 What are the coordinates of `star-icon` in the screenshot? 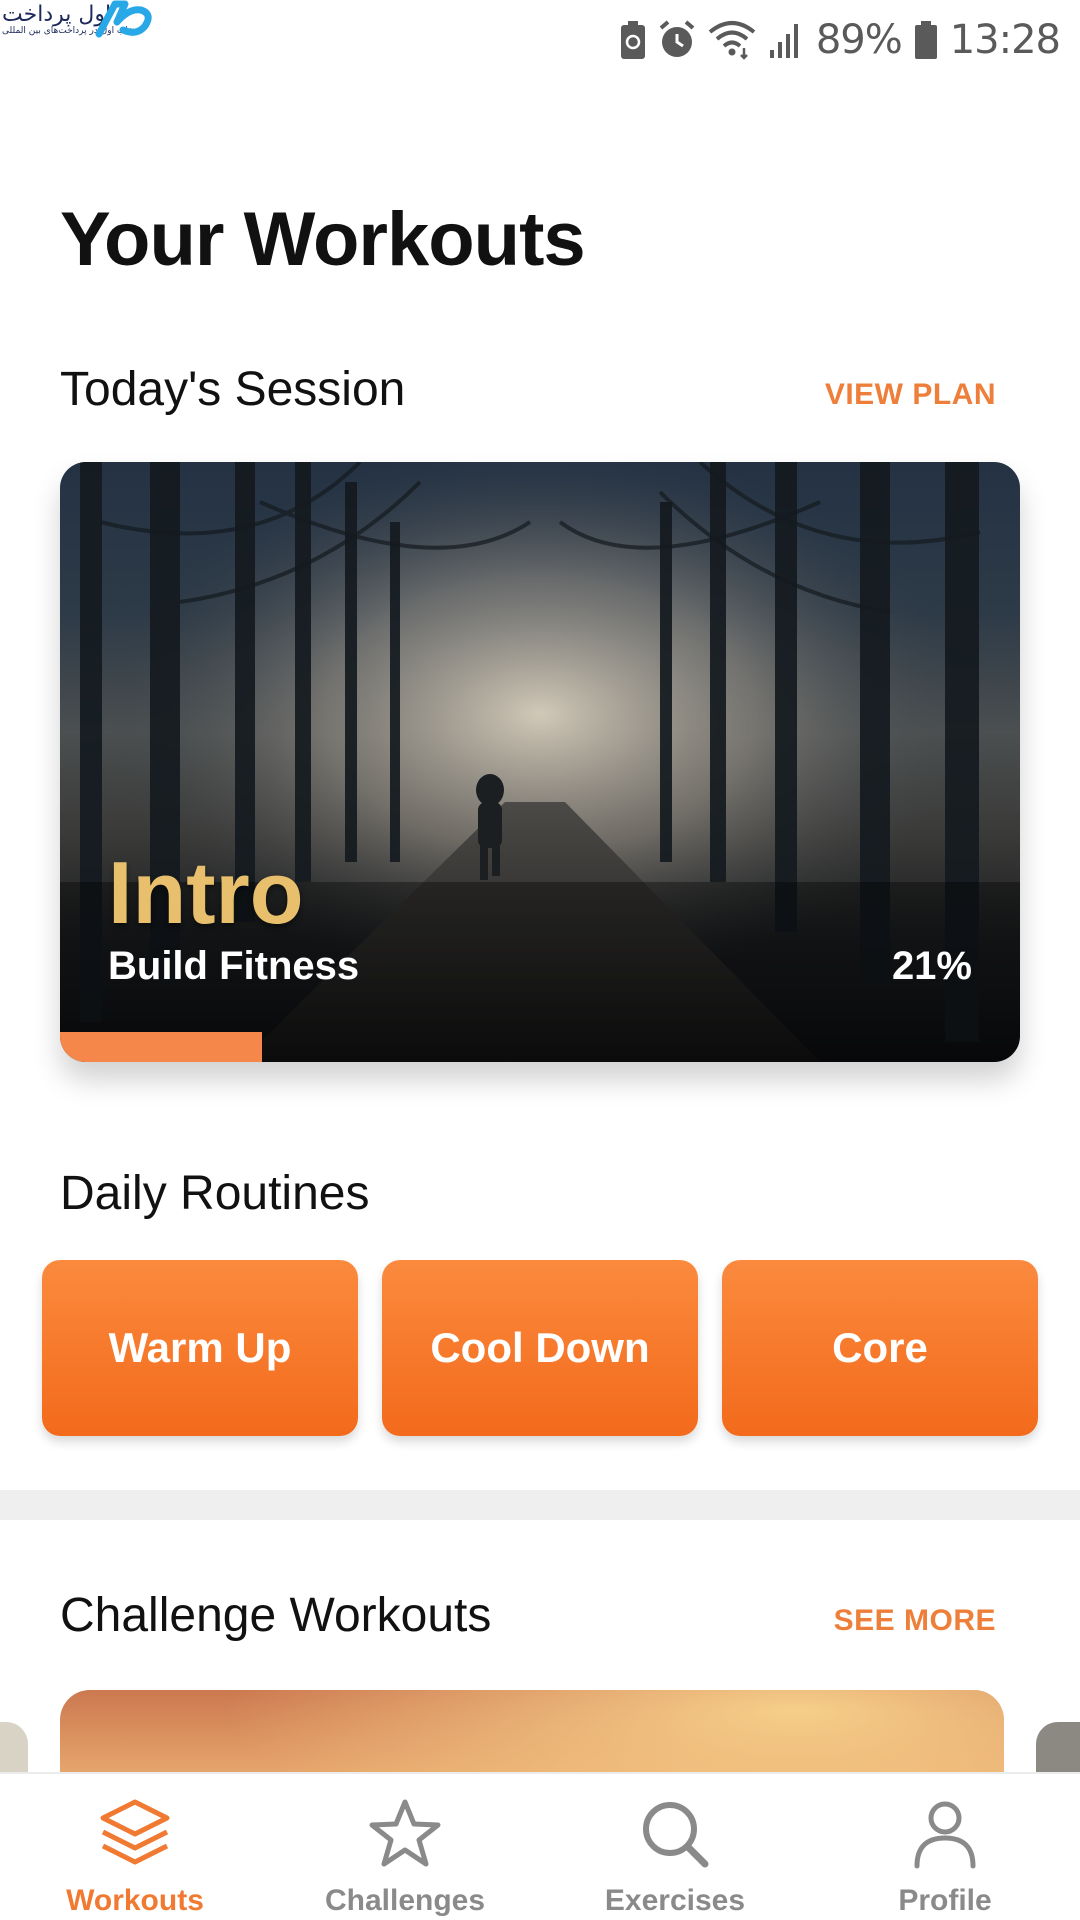 It's located at (405, 1833).